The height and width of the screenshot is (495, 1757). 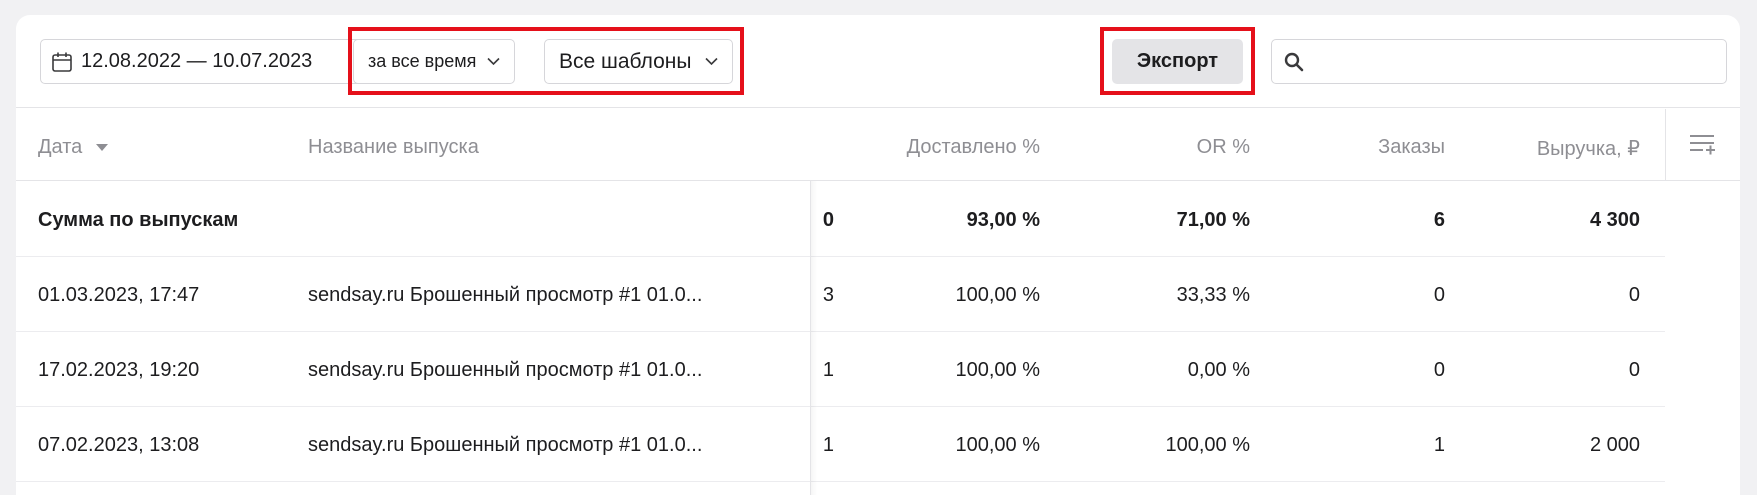 I want to click on period-select: за все время, so click(x=434, y=61).